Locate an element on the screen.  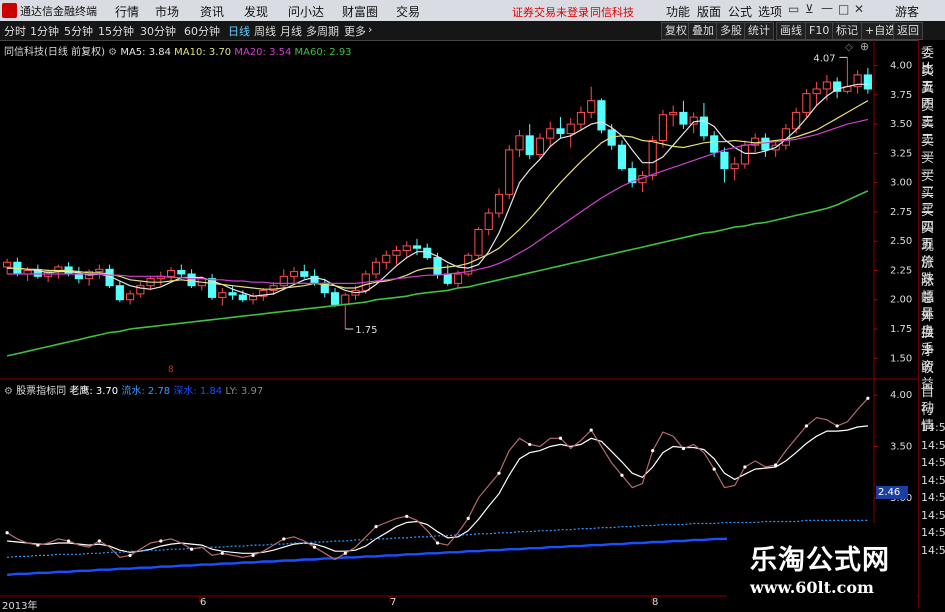
user-label: 游客 is located at coordinates (907, 11).